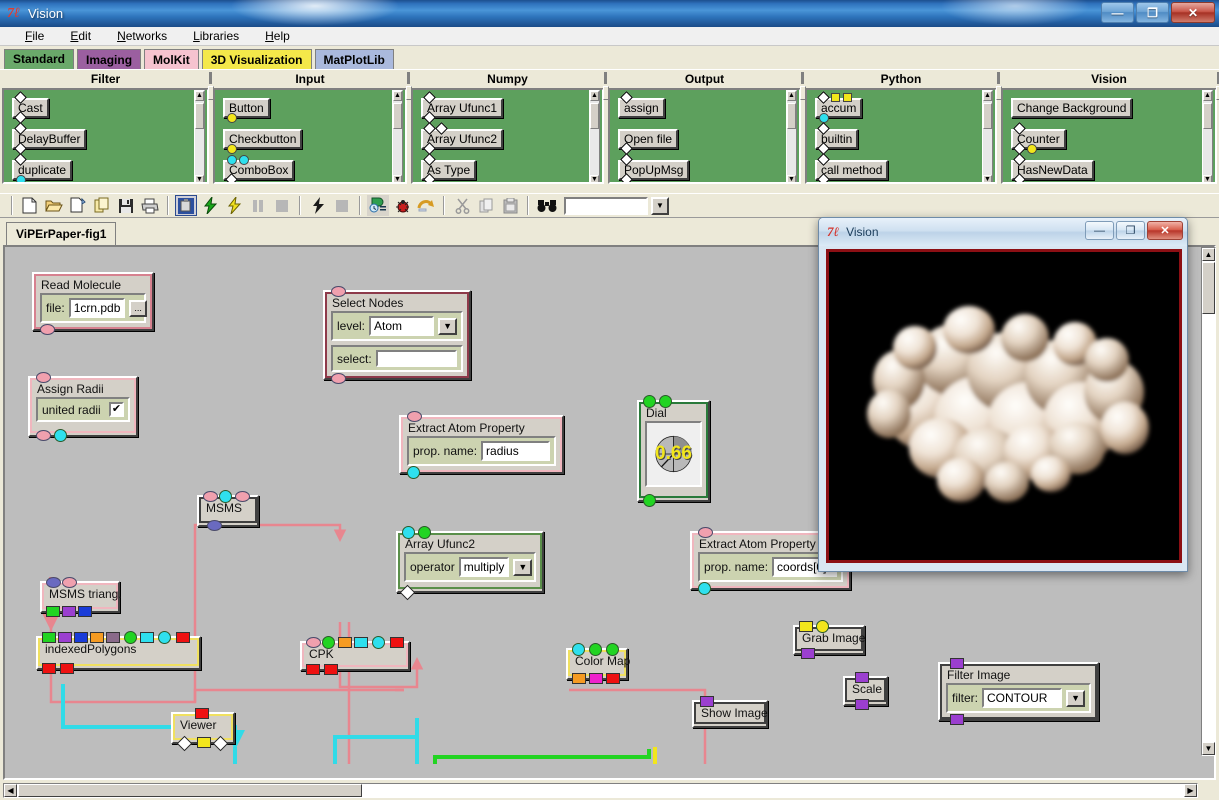 This screenshot has height=800, width=1219. Describe the element at coordinates (1052, 167) in the screenshot. I see `library-node-hasnewdata: HasNewData` at that location.